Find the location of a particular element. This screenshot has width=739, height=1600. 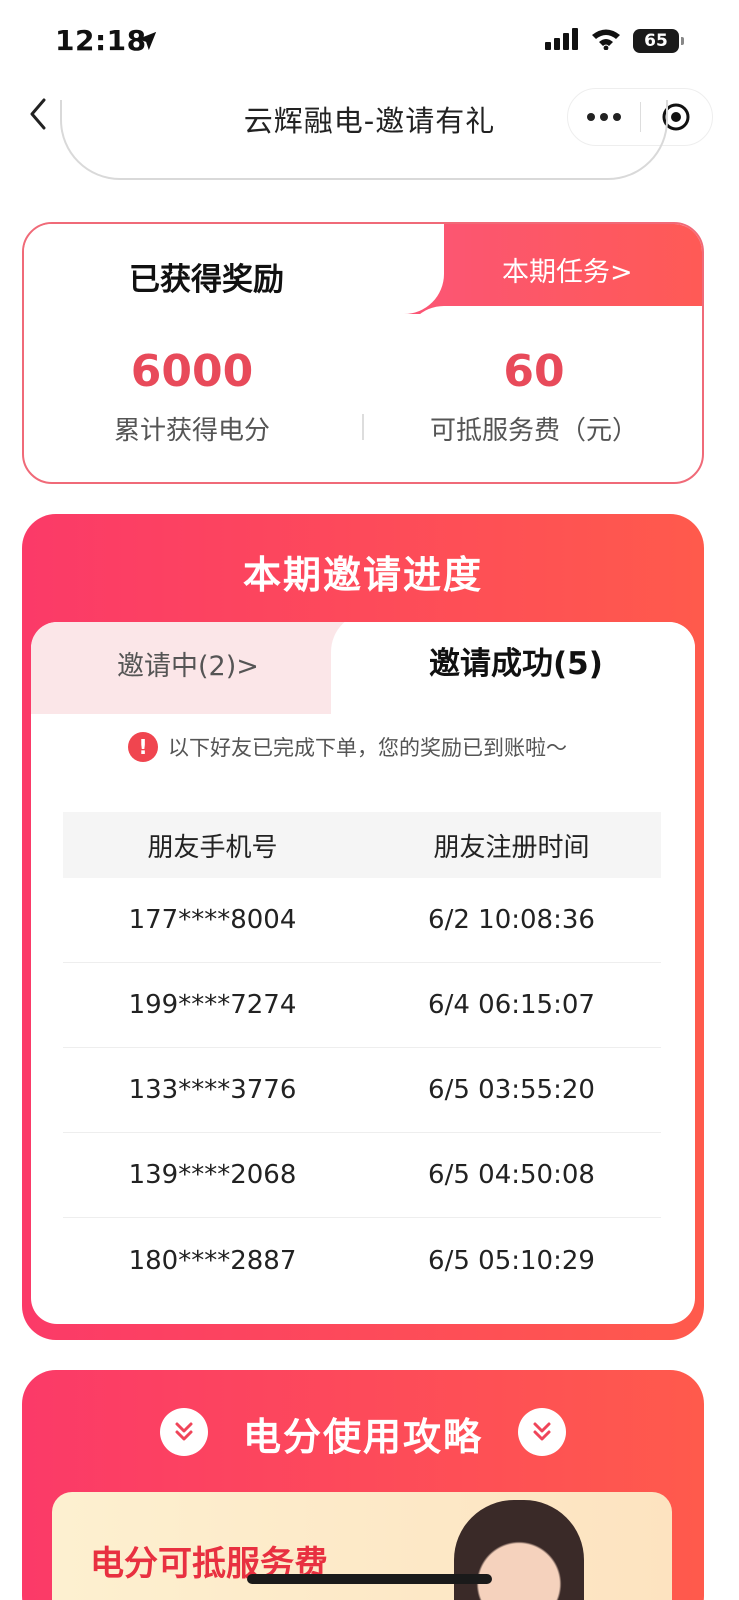

status-time: 12:18 is located at coordinates (101, 40).